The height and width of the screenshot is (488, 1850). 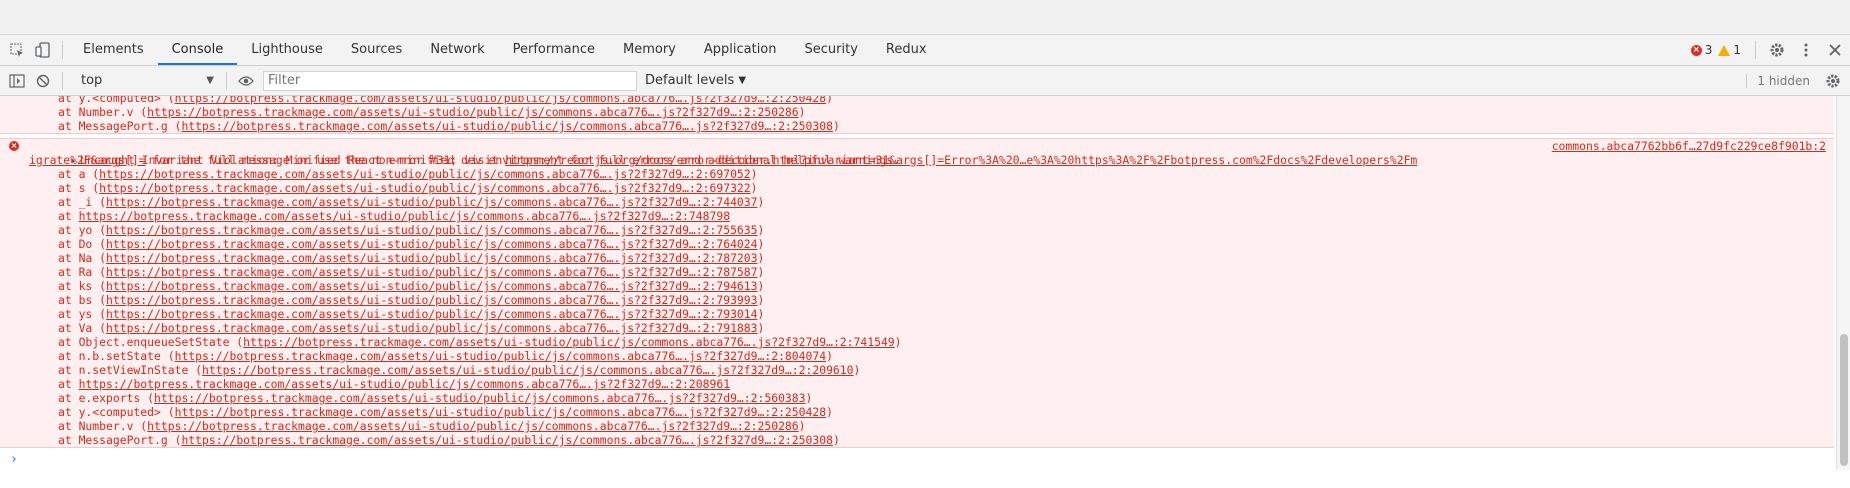 I want to click on live-expression-eye-icon, so click(x=246, y=81).